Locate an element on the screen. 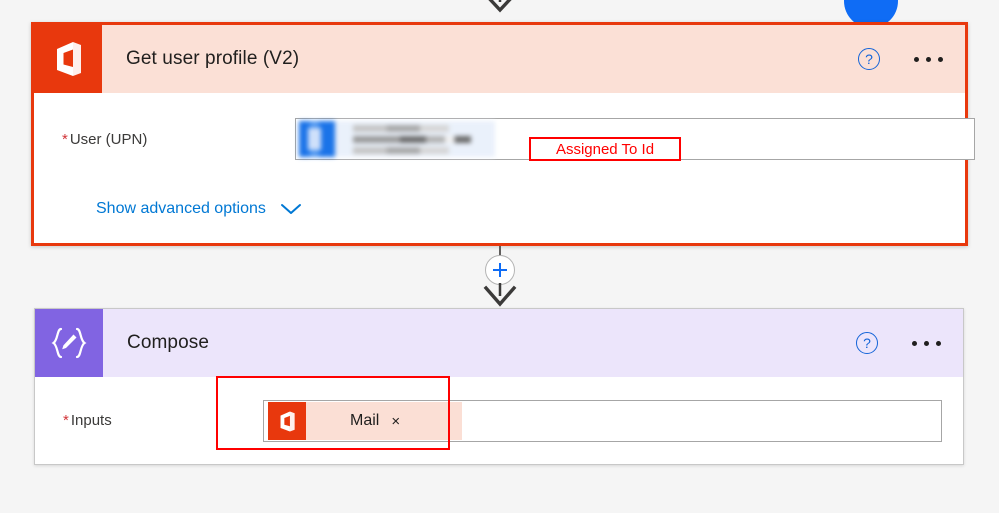  token-icon is located at coordinates (317, 139).